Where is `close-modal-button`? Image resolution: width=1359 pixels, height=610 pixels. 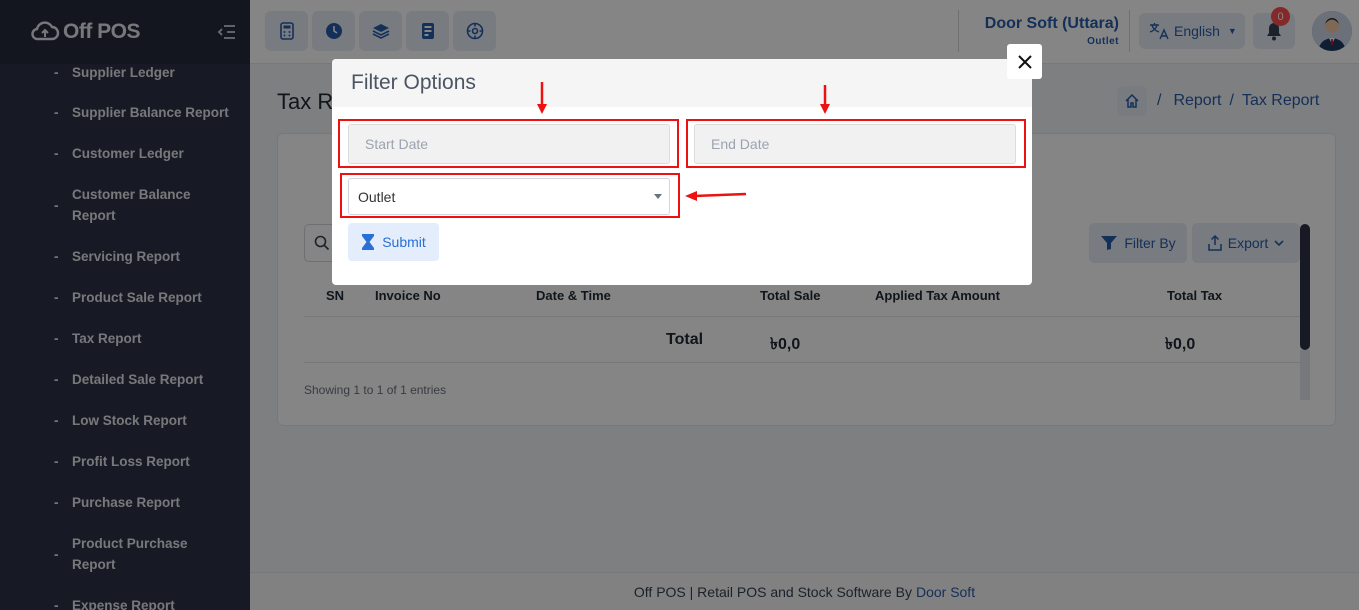 close-modal-button is located at coordinates (1024, 61).